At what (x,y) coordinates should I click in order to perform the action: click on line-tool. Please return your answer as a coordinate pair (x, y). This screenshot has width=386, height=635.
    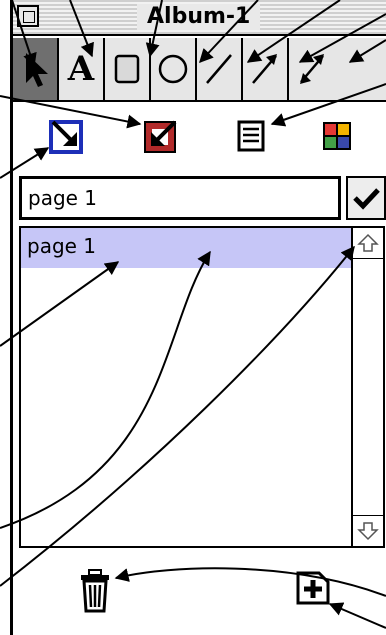
    Looking at the image, I should click on (220, 69).